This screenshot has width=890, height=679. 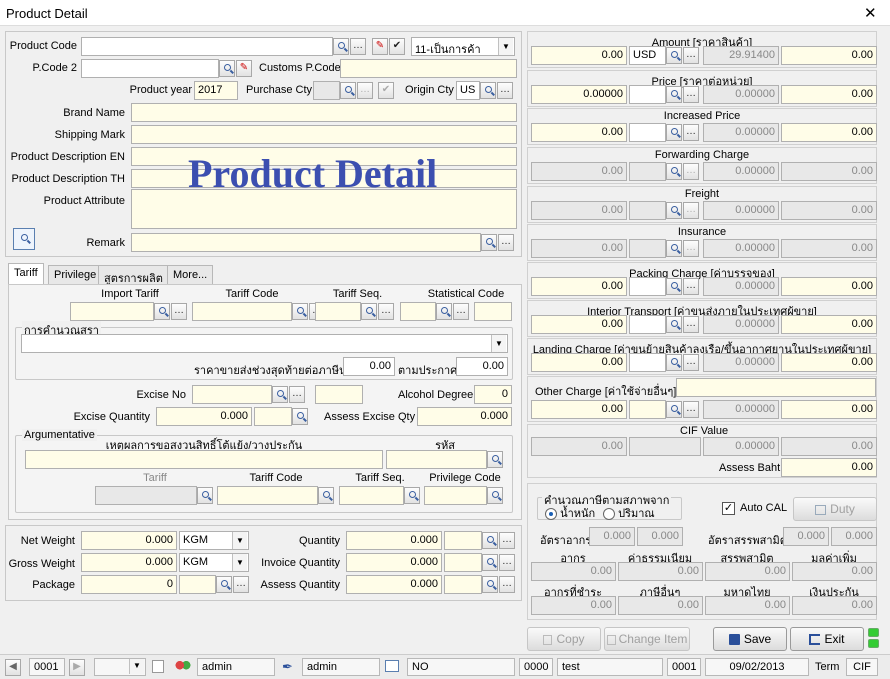 I want to click on excise-rate-2-input: 0.000, so click(x=854, y=536).